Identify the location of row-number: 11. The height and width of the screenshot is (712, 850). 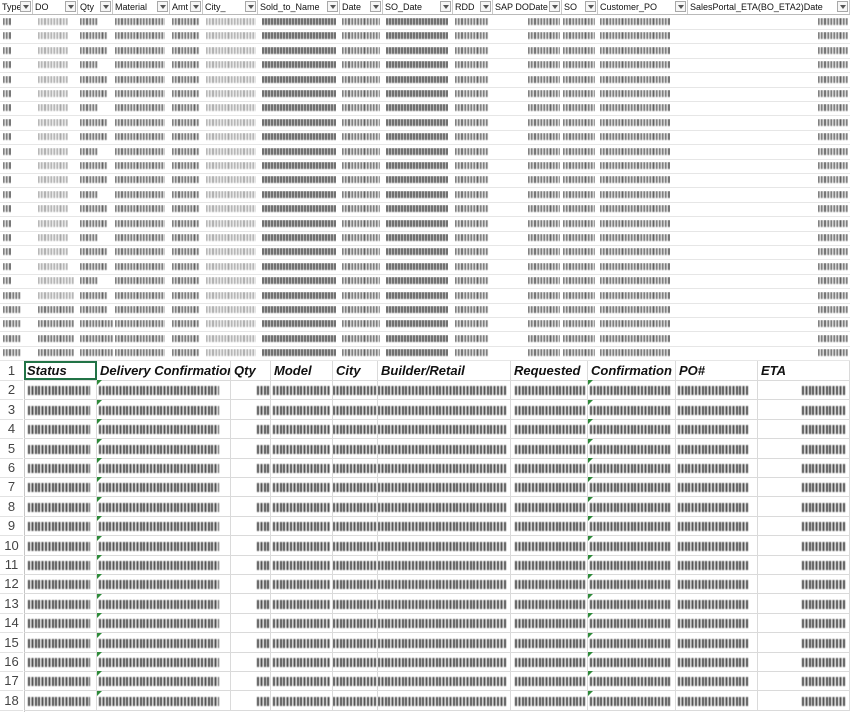
(11, 565).